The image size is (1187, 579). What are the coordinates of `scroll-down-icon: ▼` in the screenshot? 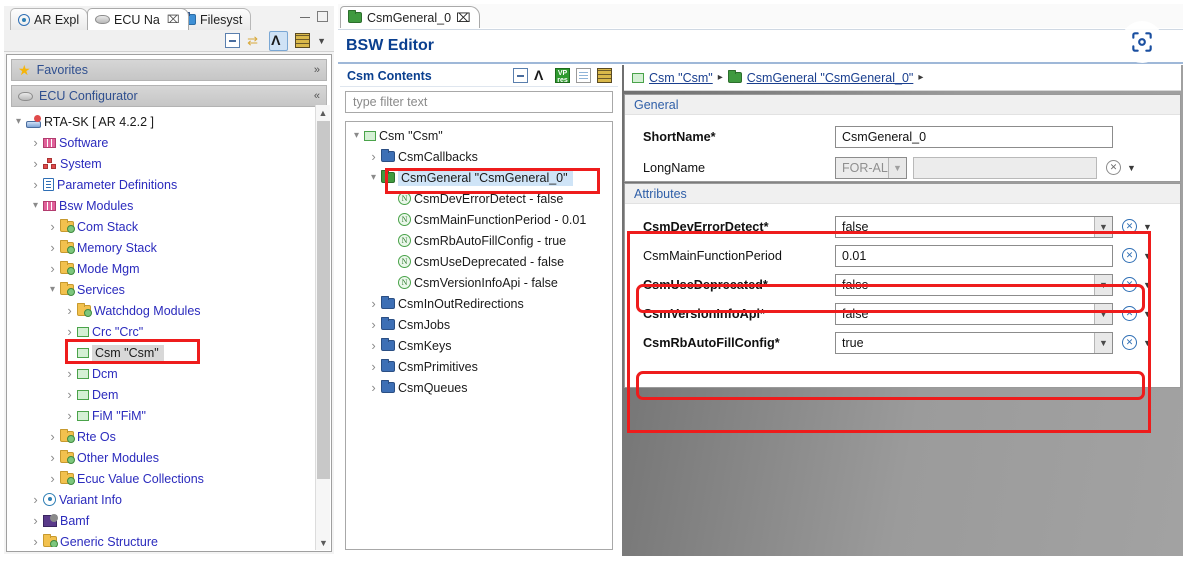 It's located at (323, 542).